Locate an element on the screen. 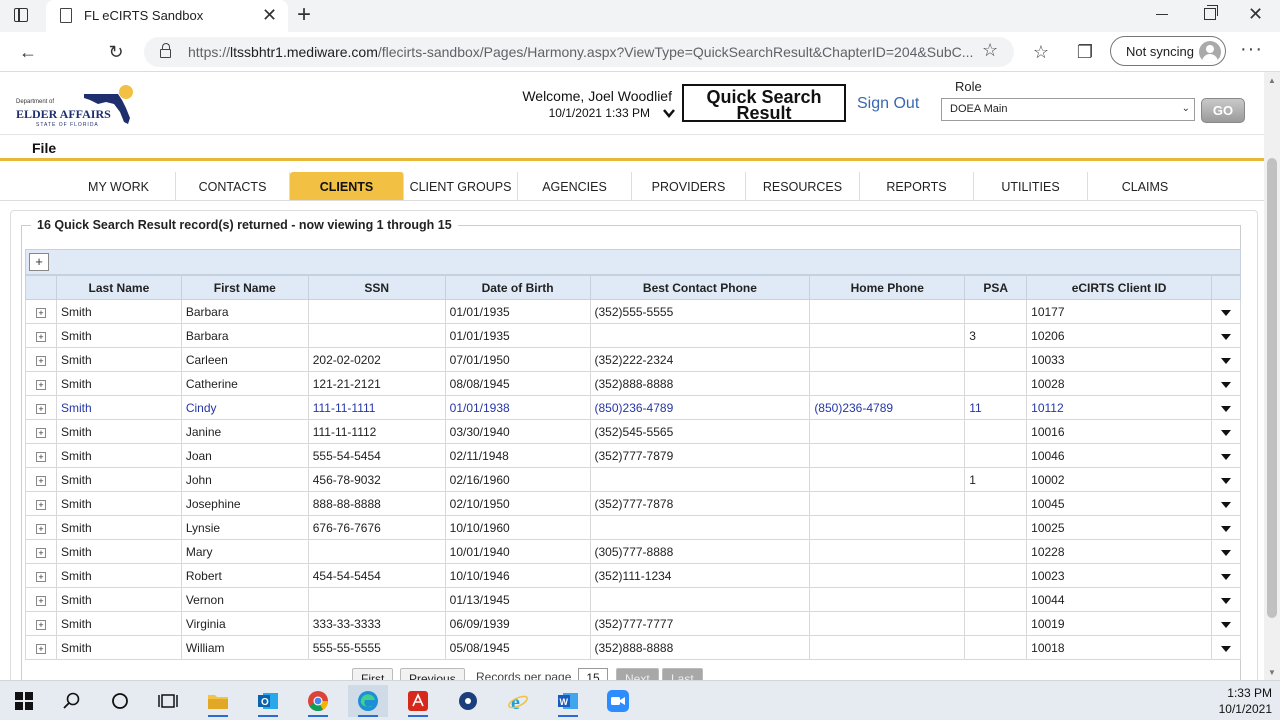 Image resolution: width=1280 pixels, height=720 pixels. previous-page-button: Previous is located at coordinates (432, 674).